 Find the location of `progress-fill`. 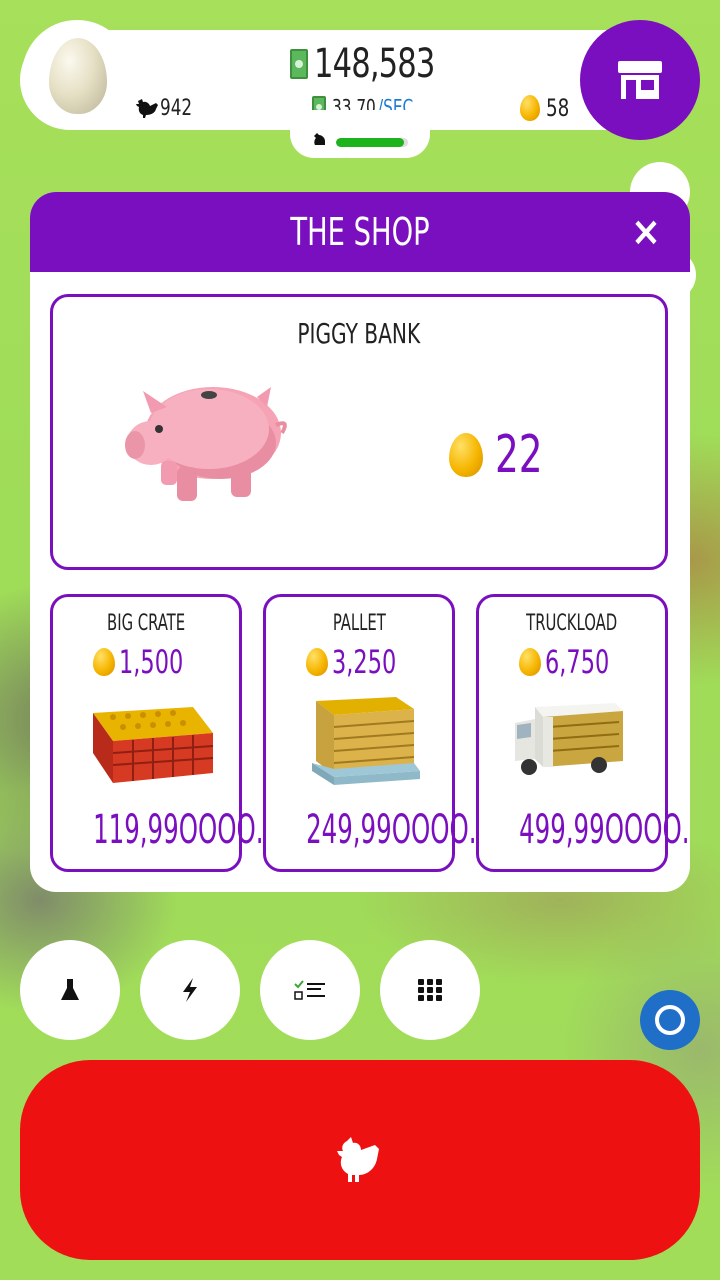

progress-fill is located at coordinates (370, 142).